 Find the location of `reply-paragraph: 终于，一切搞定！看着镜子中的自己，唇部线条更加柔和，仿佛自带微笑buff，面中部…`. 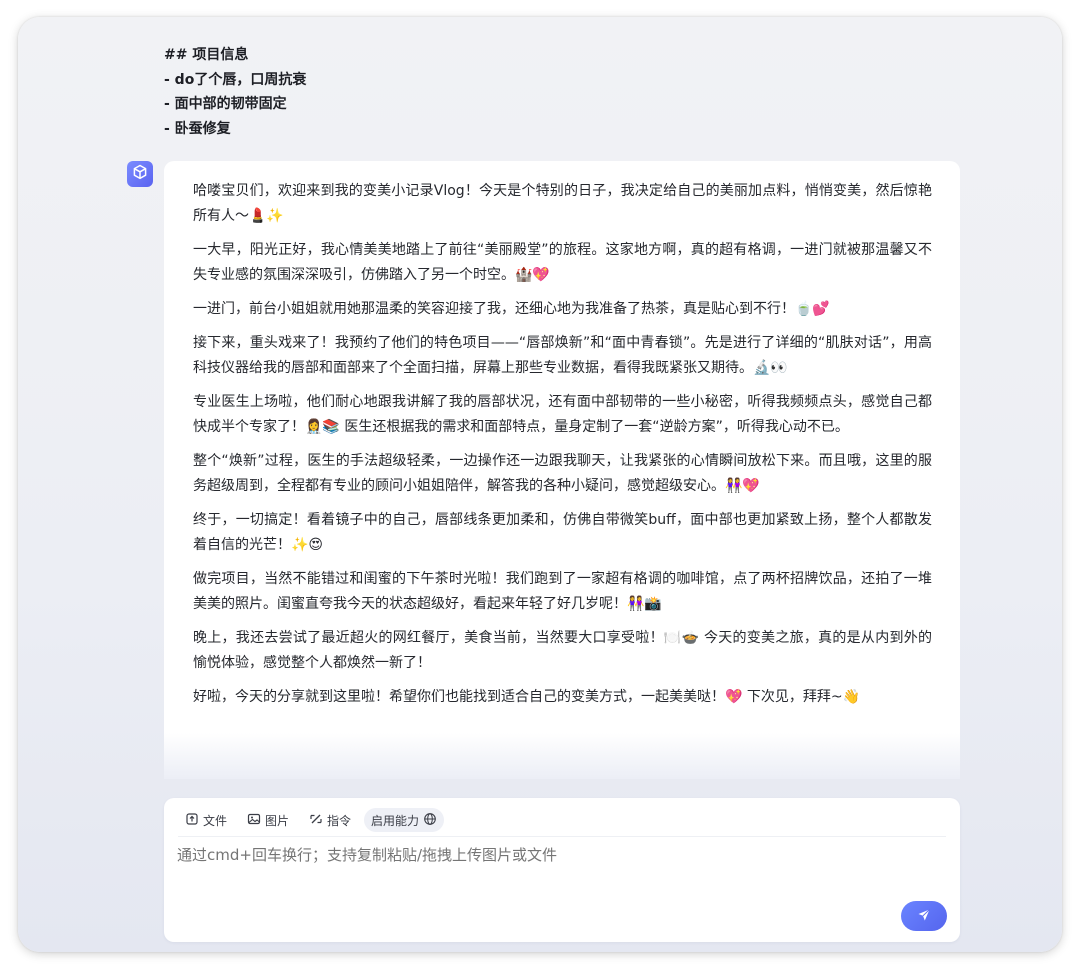

reply-paragraph: 终于，一切搞定！看着镜子中的自己，唇部线条更加柔和，仿佛自带微笑buff，面中部… is located at coordinates (562, 532).